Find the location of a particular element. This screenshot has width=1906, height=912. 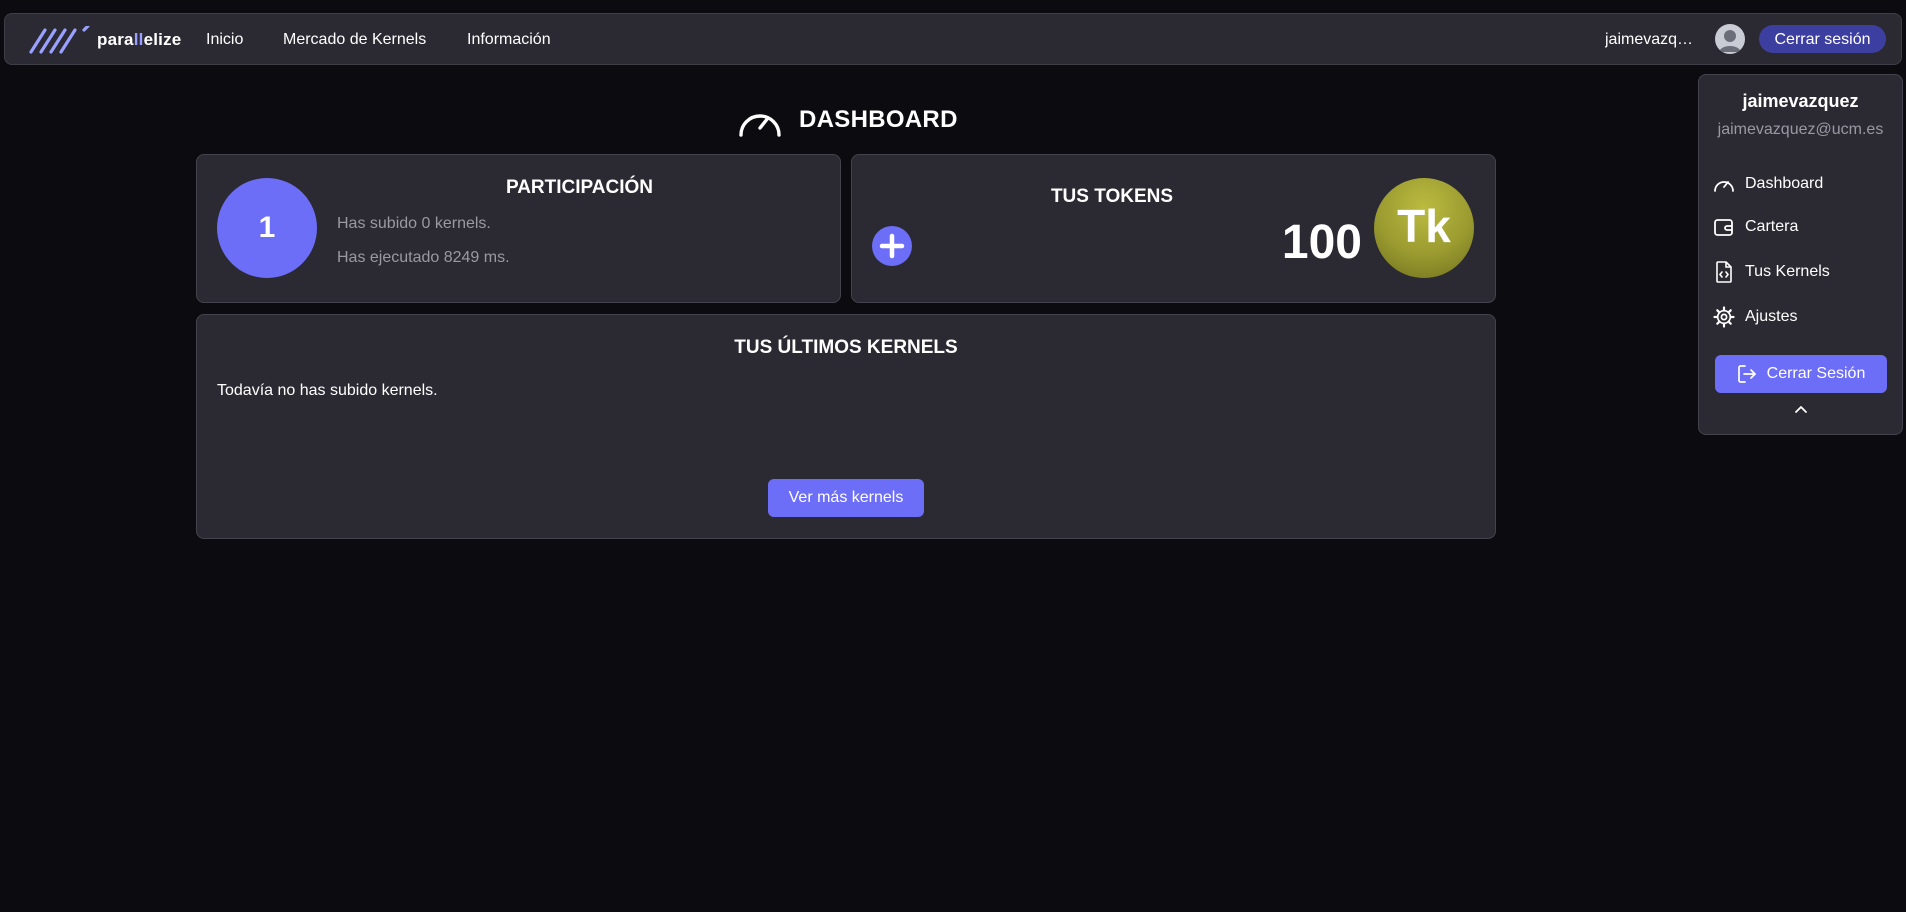

dropdown-email: jaimevazquez@ucm.es is located at coordinates (1800, 129).